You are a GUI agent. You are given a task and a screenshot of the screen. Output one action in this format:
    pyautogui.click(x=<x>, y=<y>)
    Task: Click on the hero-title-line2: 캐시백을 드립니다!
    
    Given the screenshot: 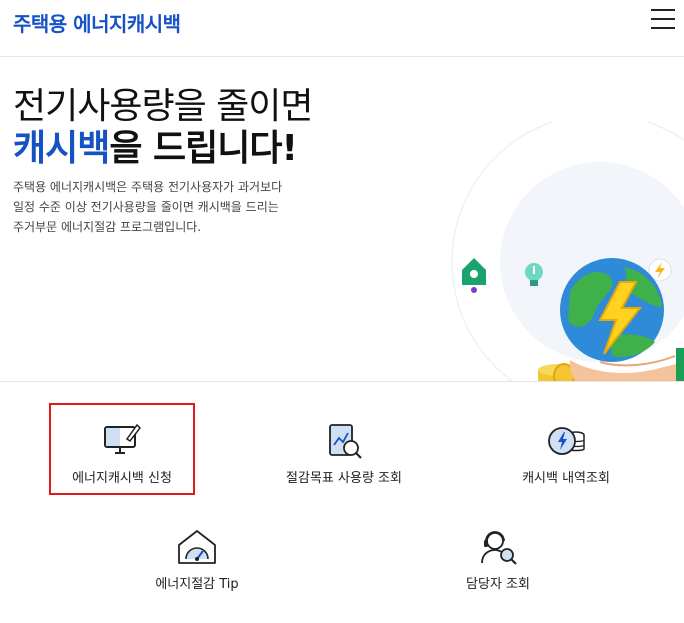 What is the action you would take?
    pyautogui.click(x=155, y=145)
    